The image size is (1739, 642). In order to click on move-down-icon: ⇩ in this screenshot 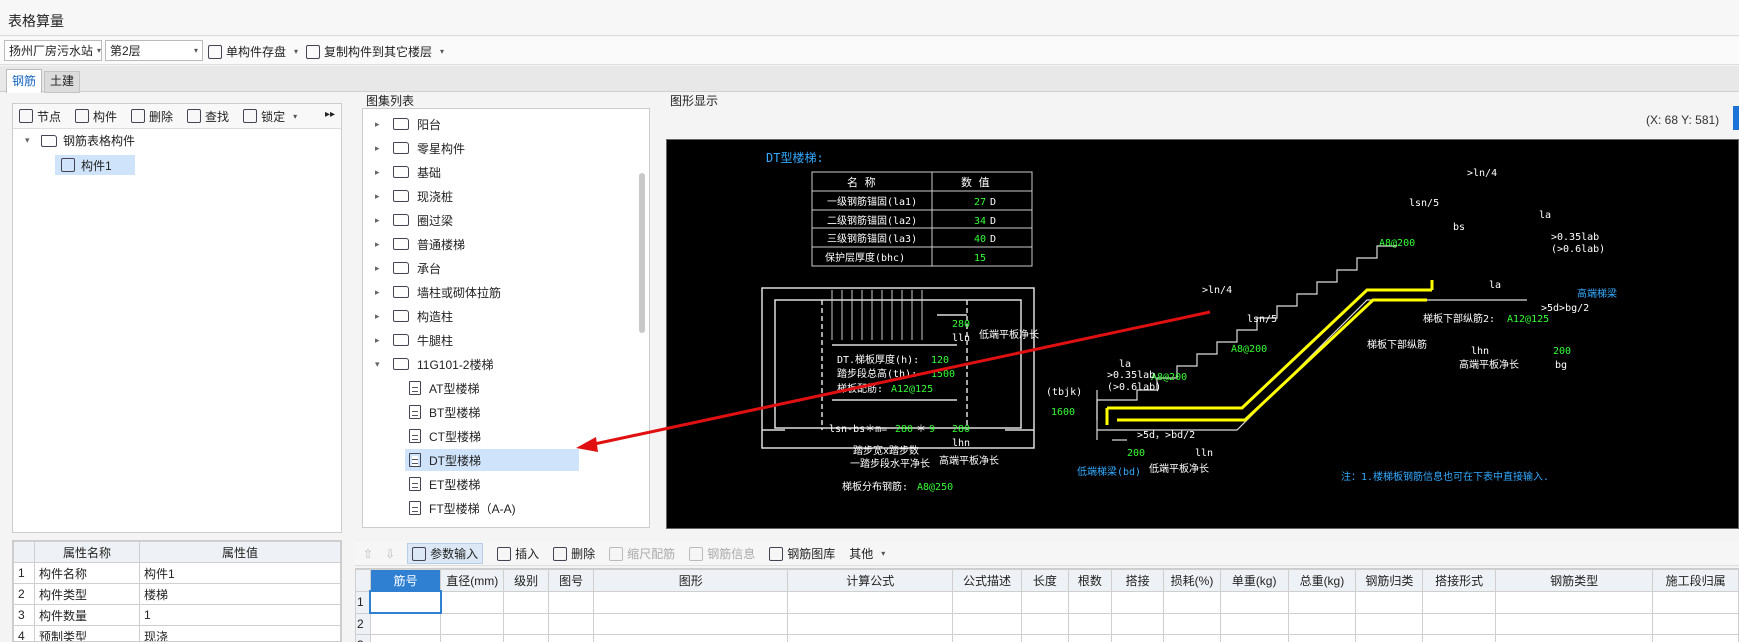, I will do `click(390, 554)`.